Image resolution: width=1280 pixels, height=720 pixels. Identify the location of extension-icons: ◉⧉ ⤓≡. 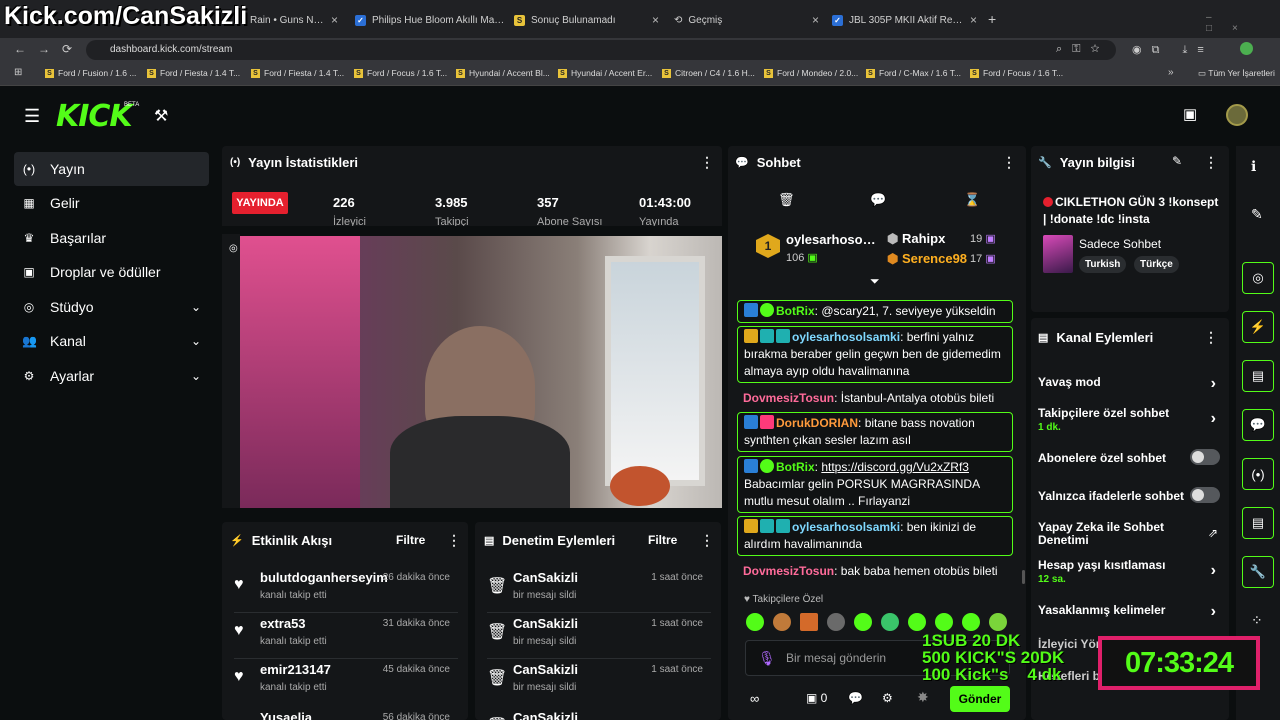
(1173, 50).